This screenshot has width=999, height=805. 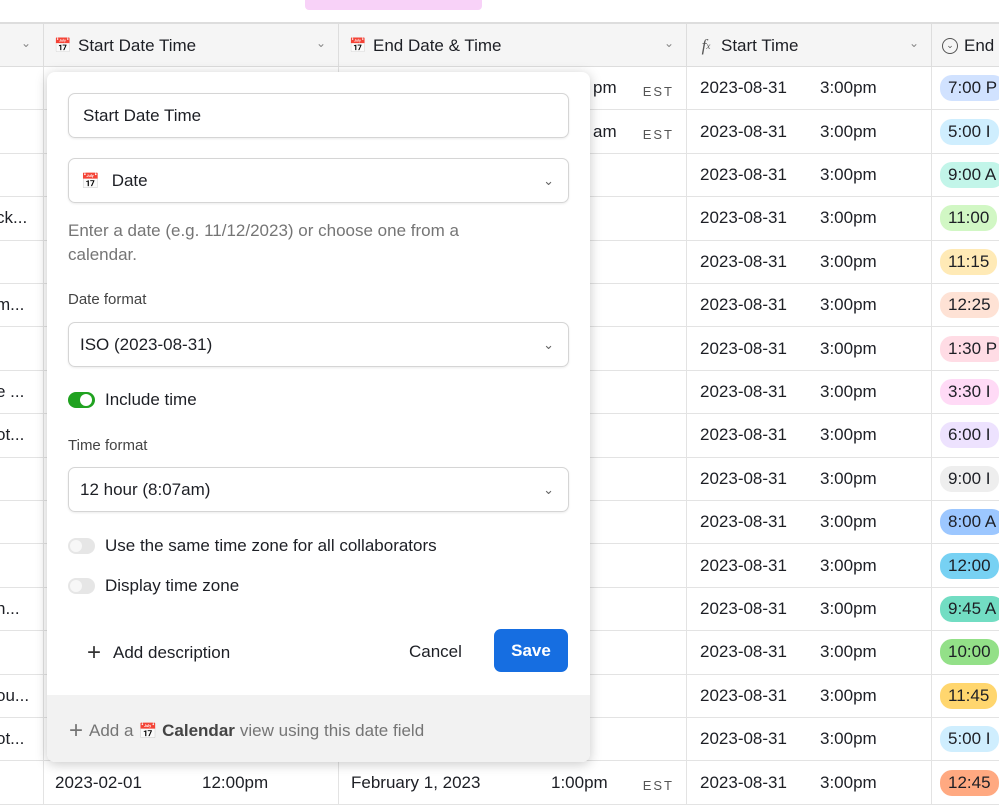 I want to click on cell-end: 12:45, so click(x=965, y=782).